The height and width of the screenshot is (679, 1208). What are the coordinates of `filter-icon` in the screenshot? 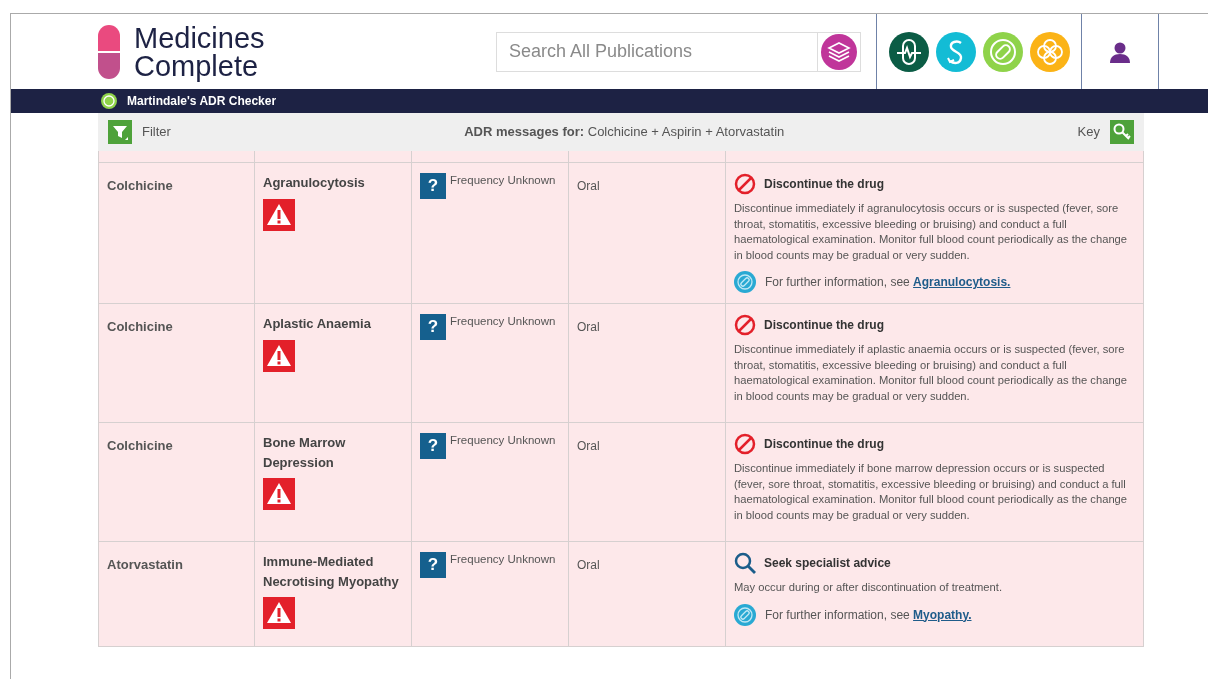 It's located at (120, 132).